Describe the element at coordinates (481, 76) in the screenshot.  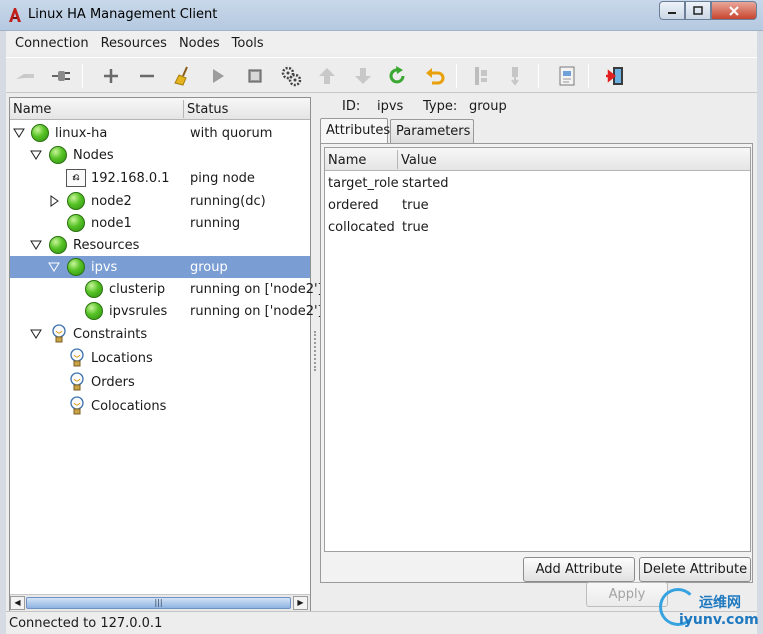
I see `standby-node-button` at that location.